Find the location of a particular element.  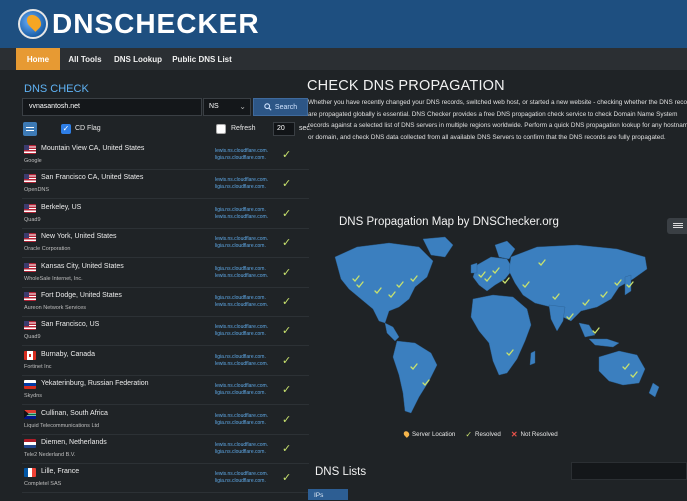

legend-not-resolved: ✕ Not Resolved is located at coordinates (534, 434).